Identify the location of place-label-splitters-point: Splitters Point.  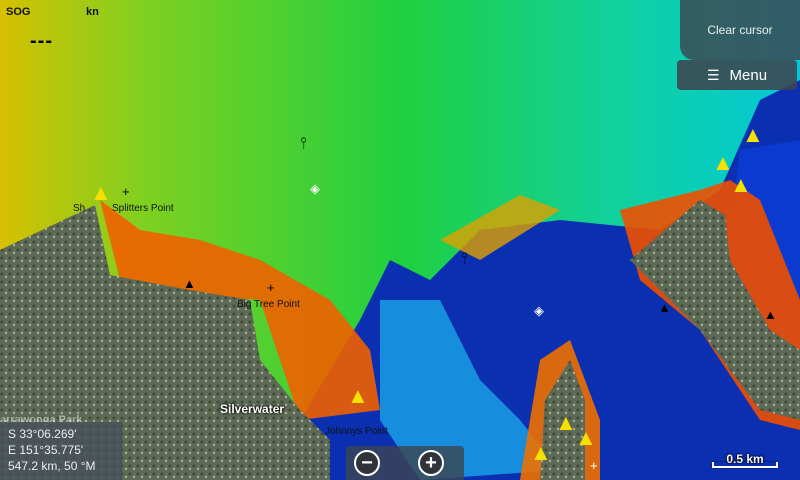
(143, 208).